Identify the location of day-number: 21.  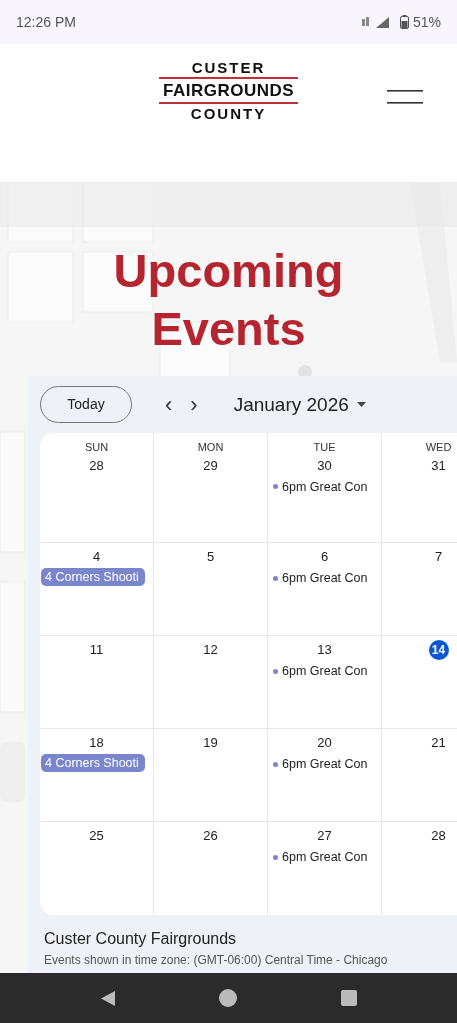
(438, 743).